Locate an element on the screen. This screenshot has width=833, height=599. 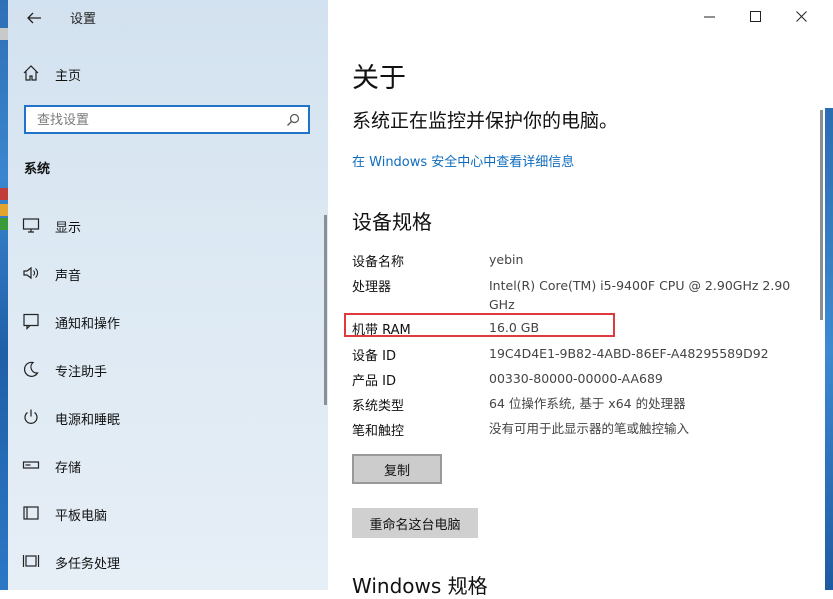
sidebar-item-label: 通知和操作 is located at coordinates (88, 324).